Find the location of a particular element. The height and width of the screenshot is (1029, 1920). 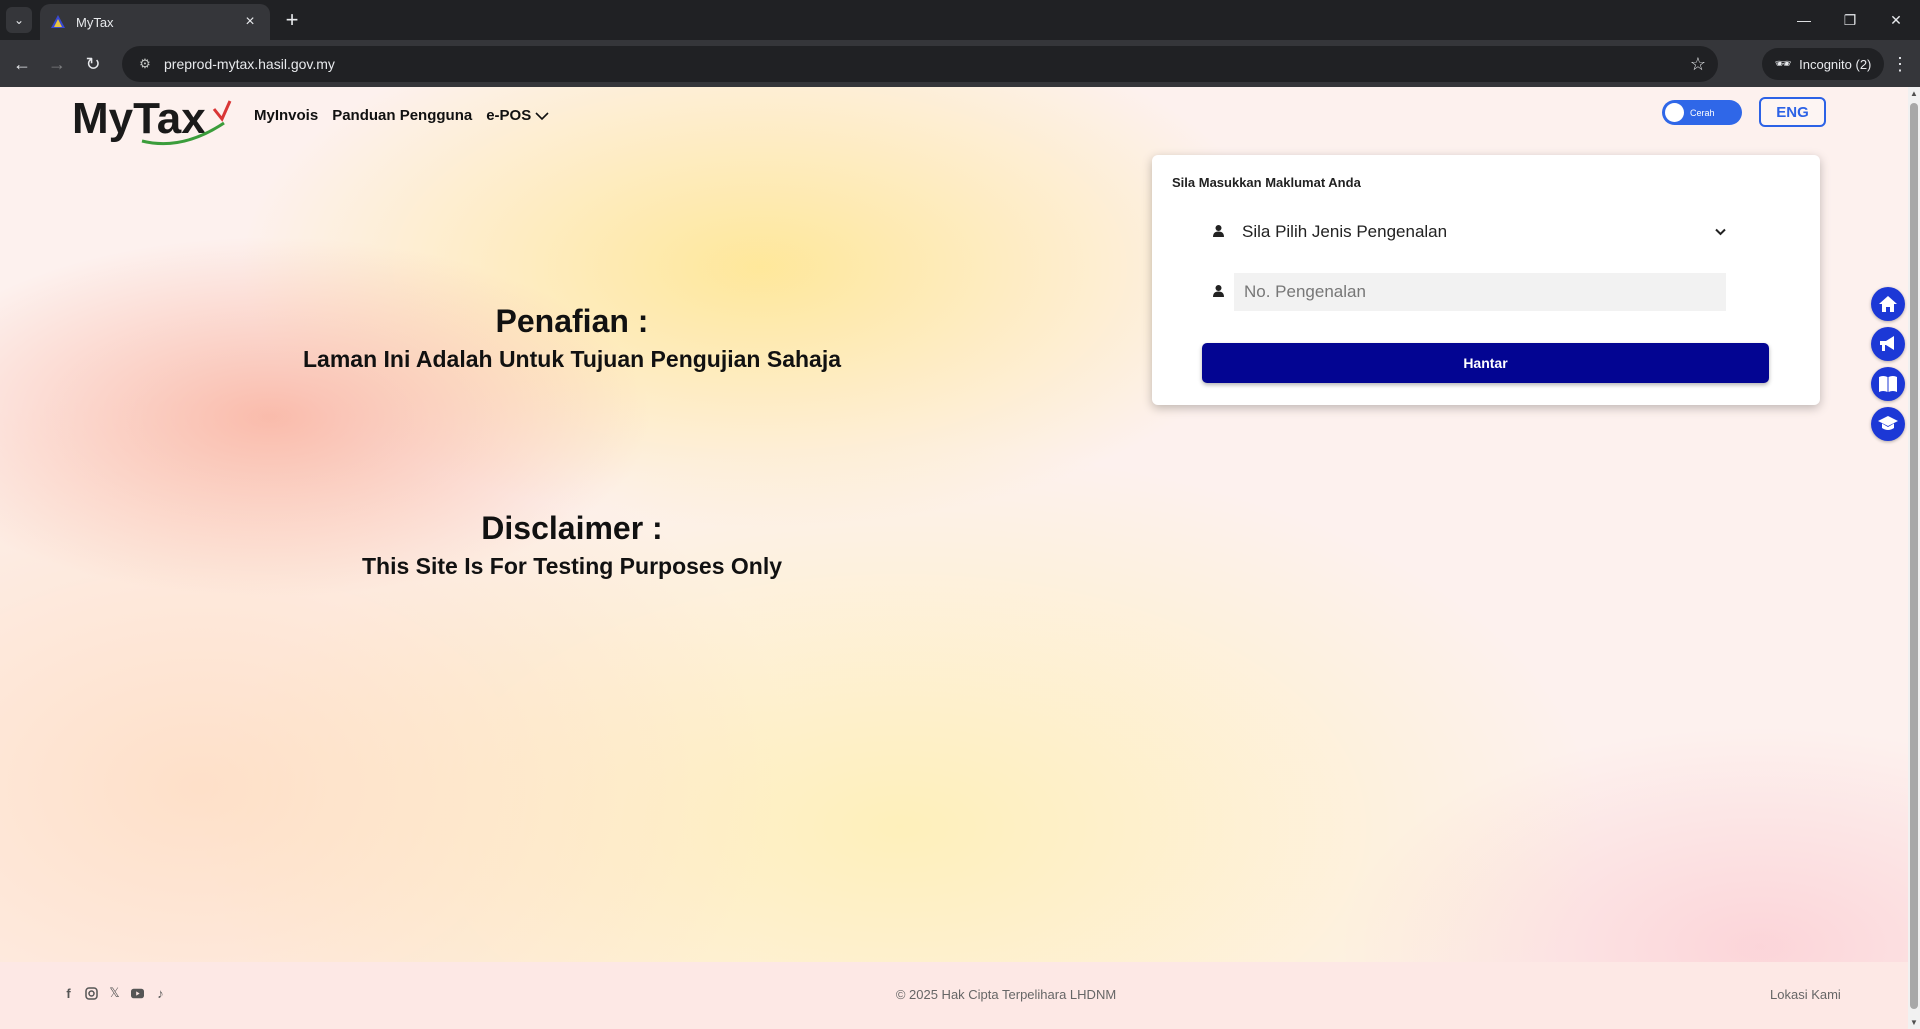

scroll-thumb is located at coordinates (1914, 556).